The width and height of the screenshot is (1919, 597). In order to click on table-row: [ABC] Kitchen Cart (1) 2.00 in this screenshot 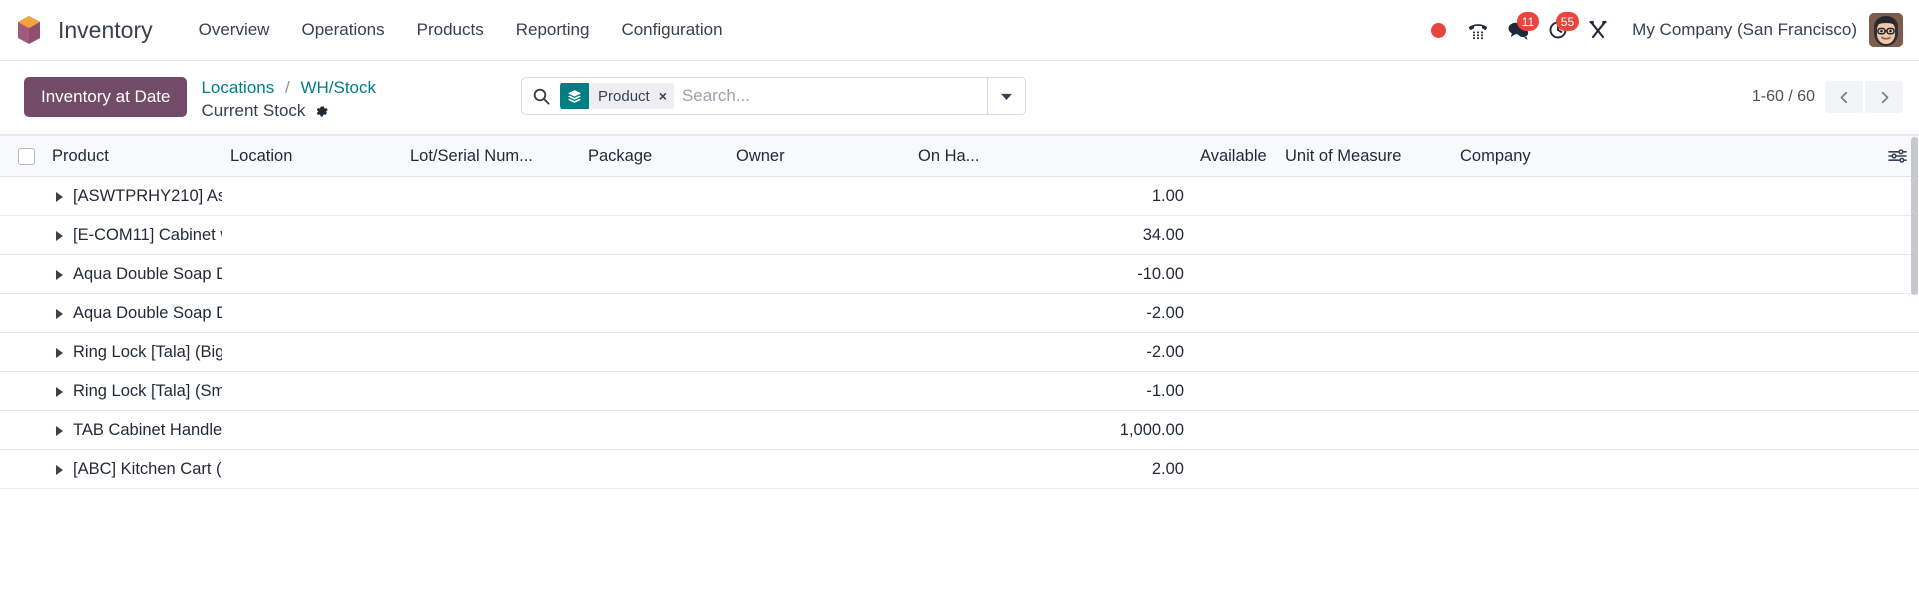, I will do `click(959, 469)`.